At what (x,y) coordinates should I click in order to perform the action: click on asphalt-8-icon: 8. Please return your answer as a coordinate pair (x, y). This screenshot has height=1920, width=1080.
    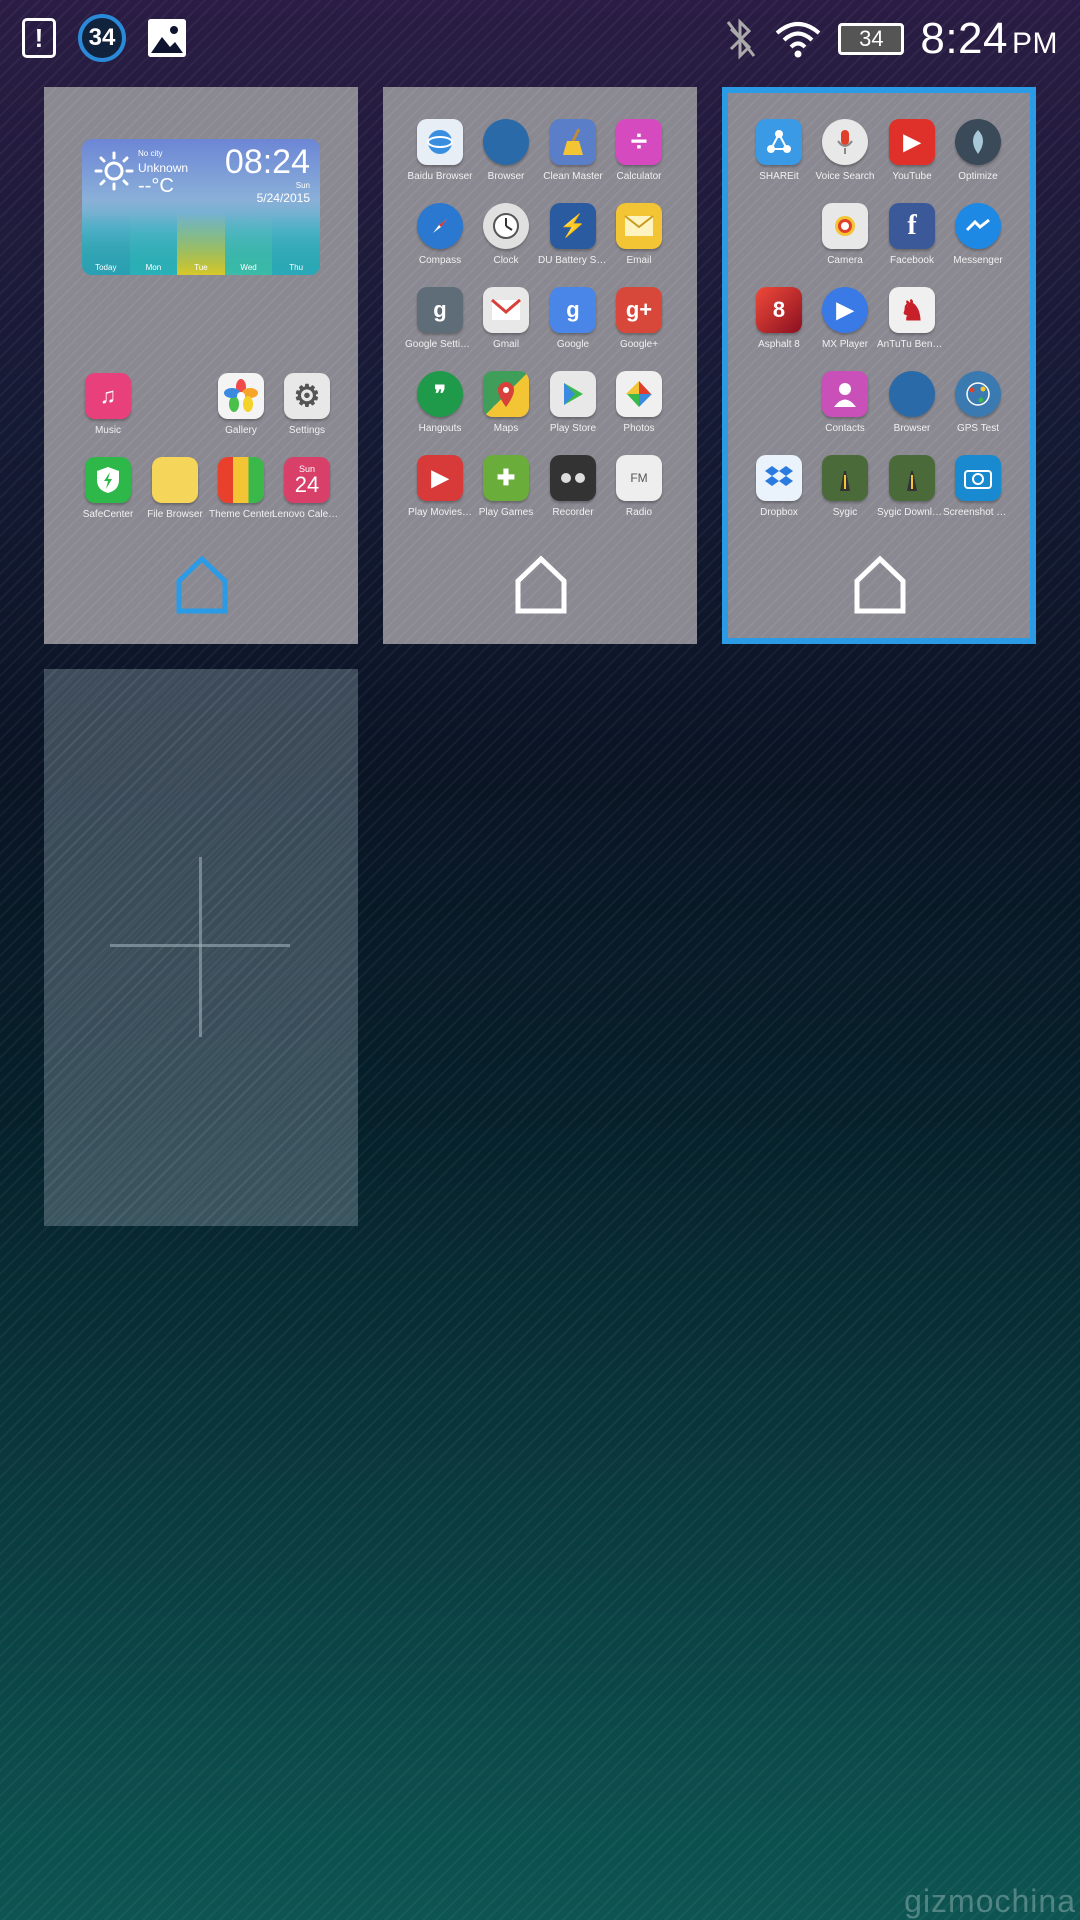
    Looking at the image, I should click on (779, 310).